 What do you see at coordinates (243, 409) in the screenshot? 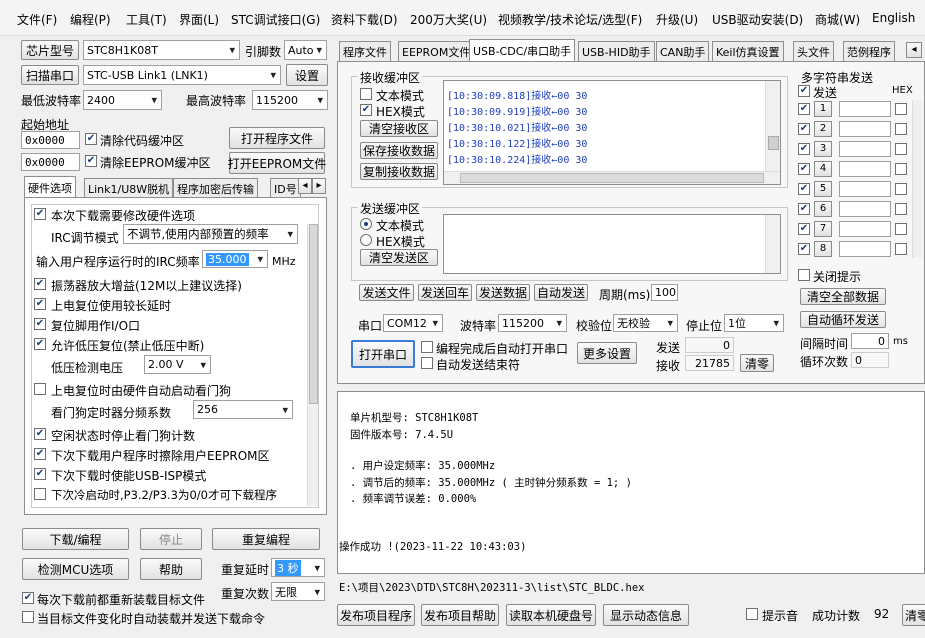
I see `wdt-div-select: 256` at bounding box center [243, 409].